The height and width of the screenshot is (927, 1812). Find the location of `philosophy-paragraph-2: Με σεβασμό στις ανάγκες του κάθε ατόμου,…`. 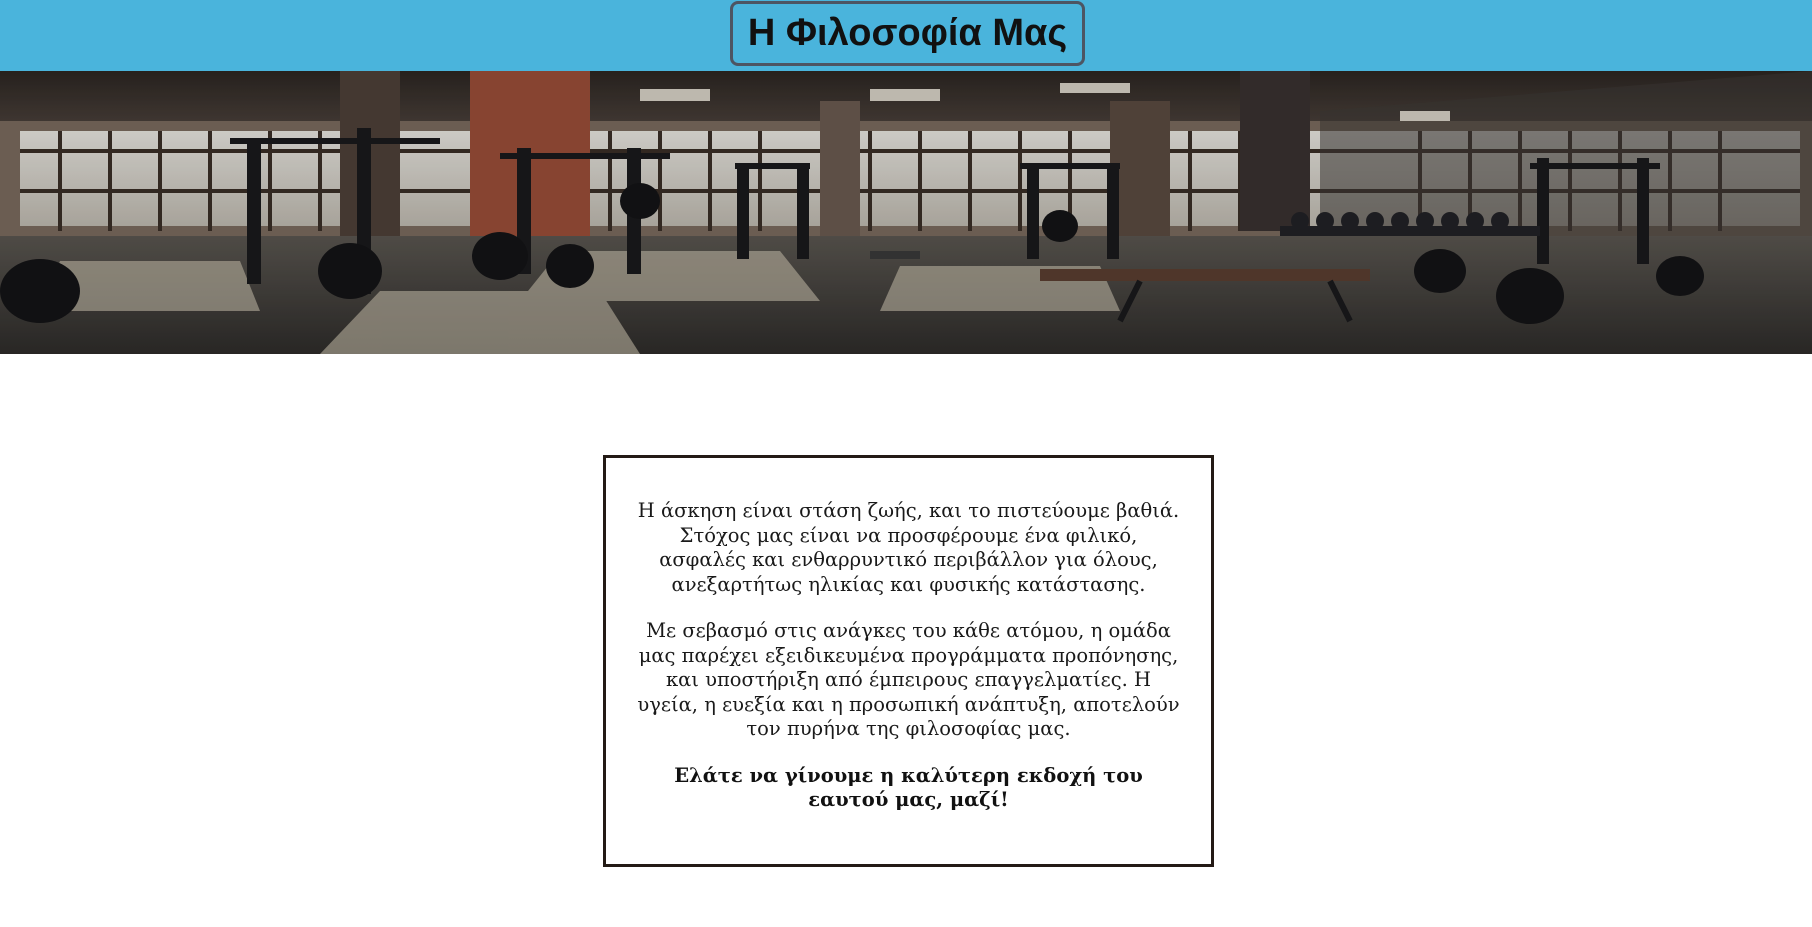

philosophy-paragraph-2: Με σεβασμό στις ανάγκες του κάθε ατόμου,… is located at coordinates (908, 679).